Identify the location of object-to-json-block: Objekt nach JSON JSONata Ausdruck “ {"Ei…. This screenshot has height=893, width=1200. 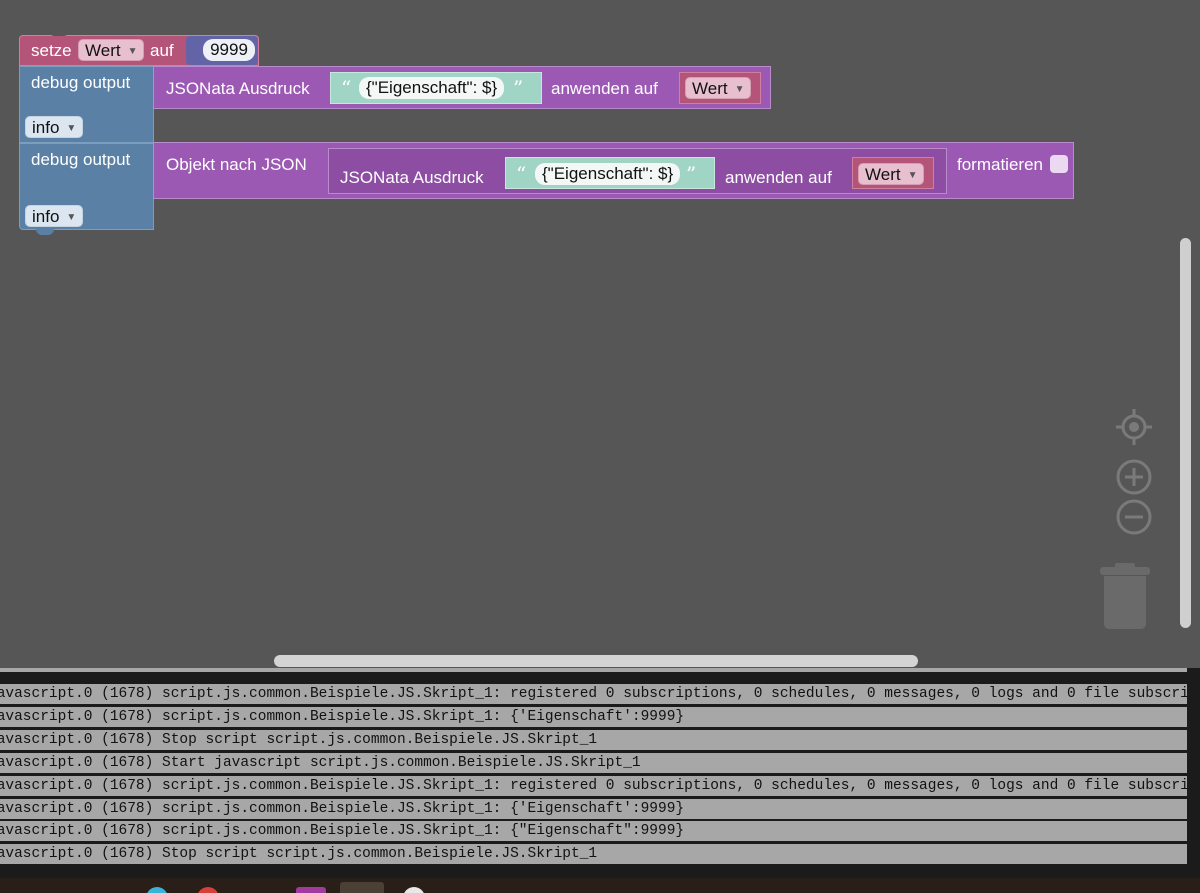
(613, 170).